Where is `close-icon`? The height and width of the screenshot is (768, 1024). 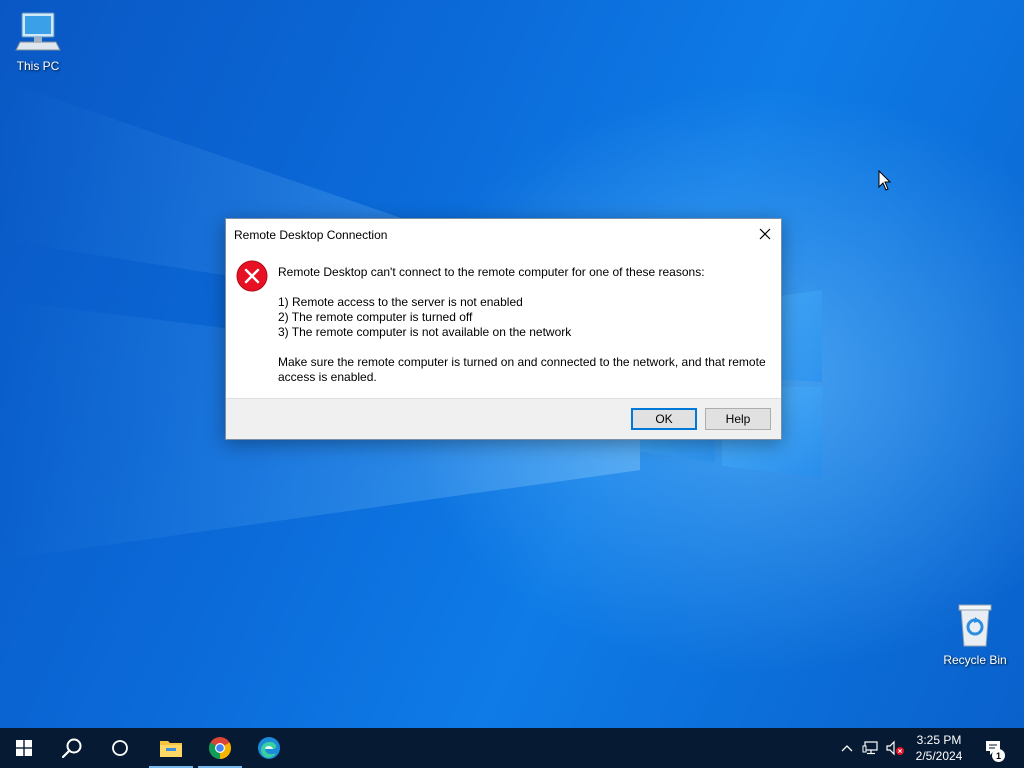 close-icon is located at coordinates (765, 234).